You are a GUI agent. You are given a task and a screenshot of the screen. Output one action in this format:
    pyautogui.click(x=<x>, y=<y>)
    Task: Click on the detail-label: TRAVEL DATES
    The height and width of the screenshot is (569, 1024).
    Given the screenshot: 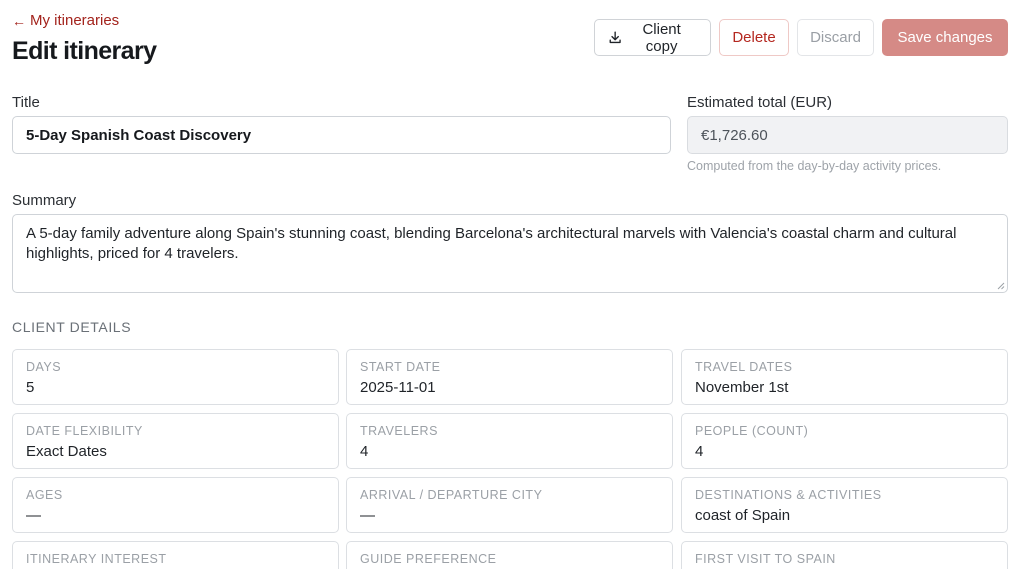 What is the action you would take?
    pyautogui.click(x=744, y=367)
    